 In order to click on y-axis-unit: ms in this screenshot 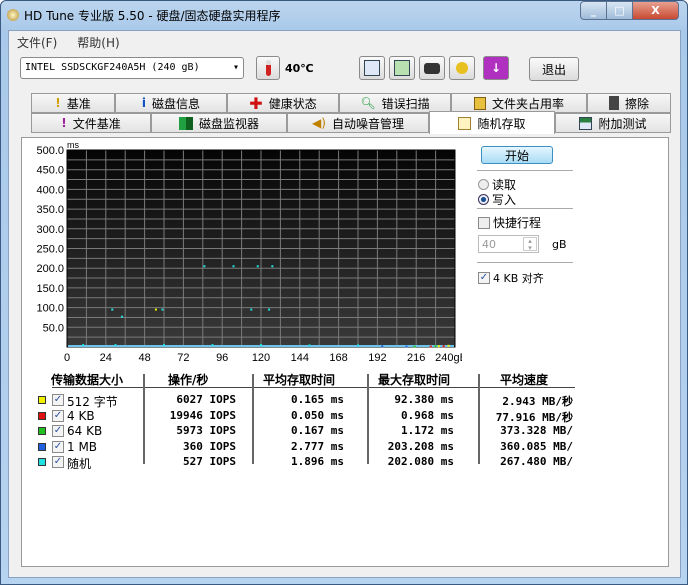, I will do `click(73, 145)`.